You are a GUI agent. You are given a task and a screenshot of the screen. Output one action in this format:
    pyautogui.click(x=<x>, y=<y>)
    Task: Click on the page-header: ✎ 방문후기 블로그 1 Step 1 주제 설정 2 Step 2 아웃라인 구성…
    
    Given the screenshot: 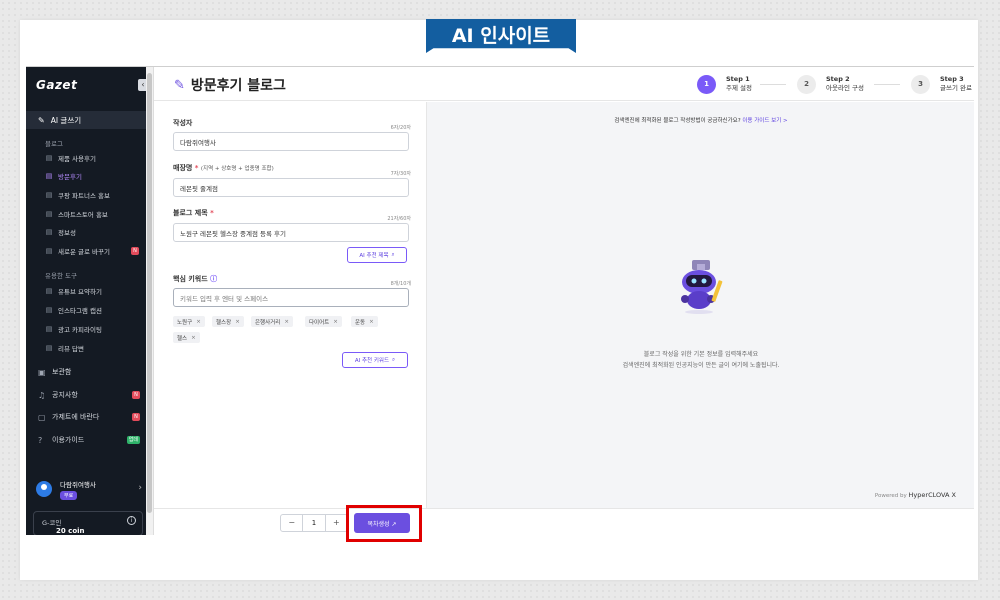 What is the action you would take?
    pyautogui.click(x=564, y=84)
    